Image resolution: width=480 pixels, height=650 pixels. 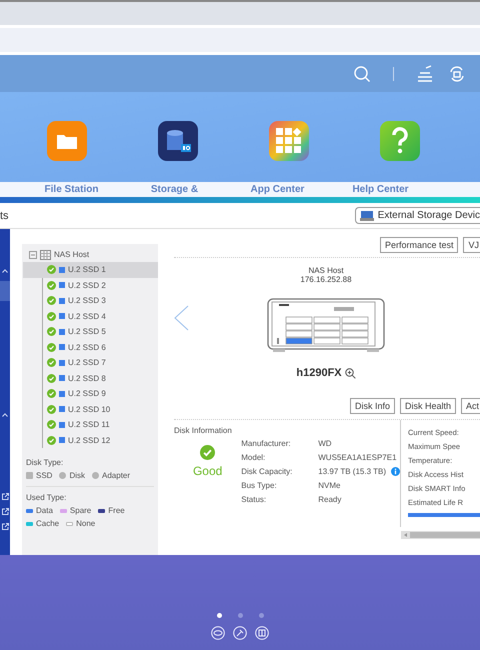 I want to click on disk-tree-item: U.2 SSD 1, so click(x=90, y=270).